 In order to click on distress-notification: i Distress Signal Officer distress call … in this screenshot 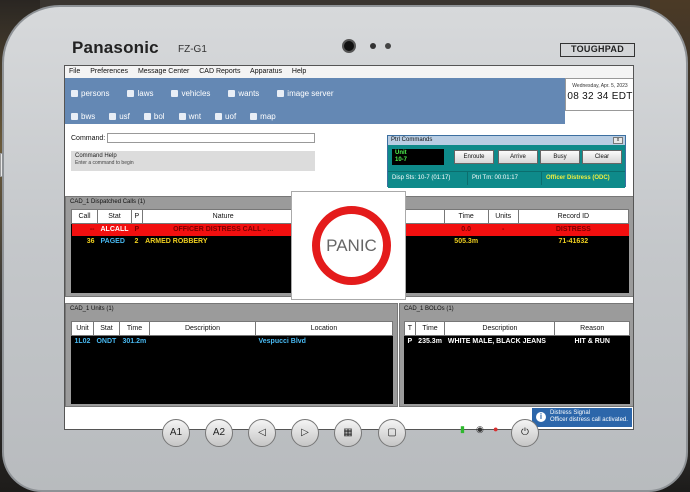, I will do `click(582, 417)`.